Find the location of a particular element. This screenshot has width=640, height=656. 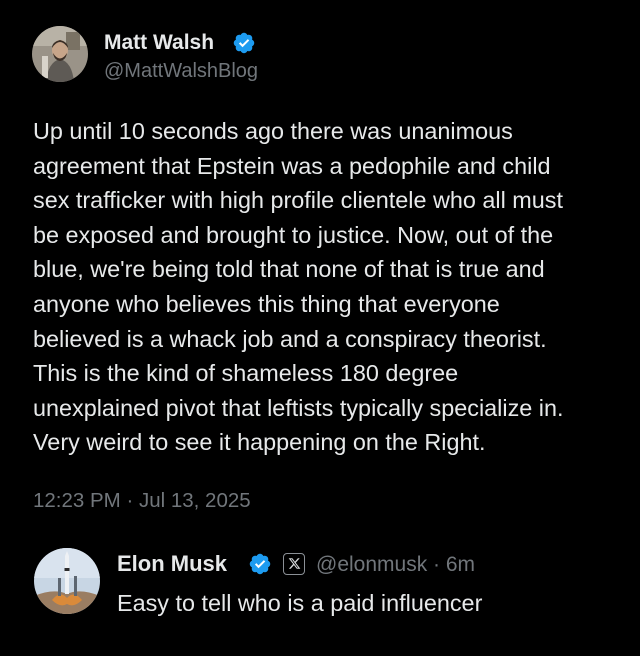

reply-author-name: Elon Musk is located at coordinates (172, 564).